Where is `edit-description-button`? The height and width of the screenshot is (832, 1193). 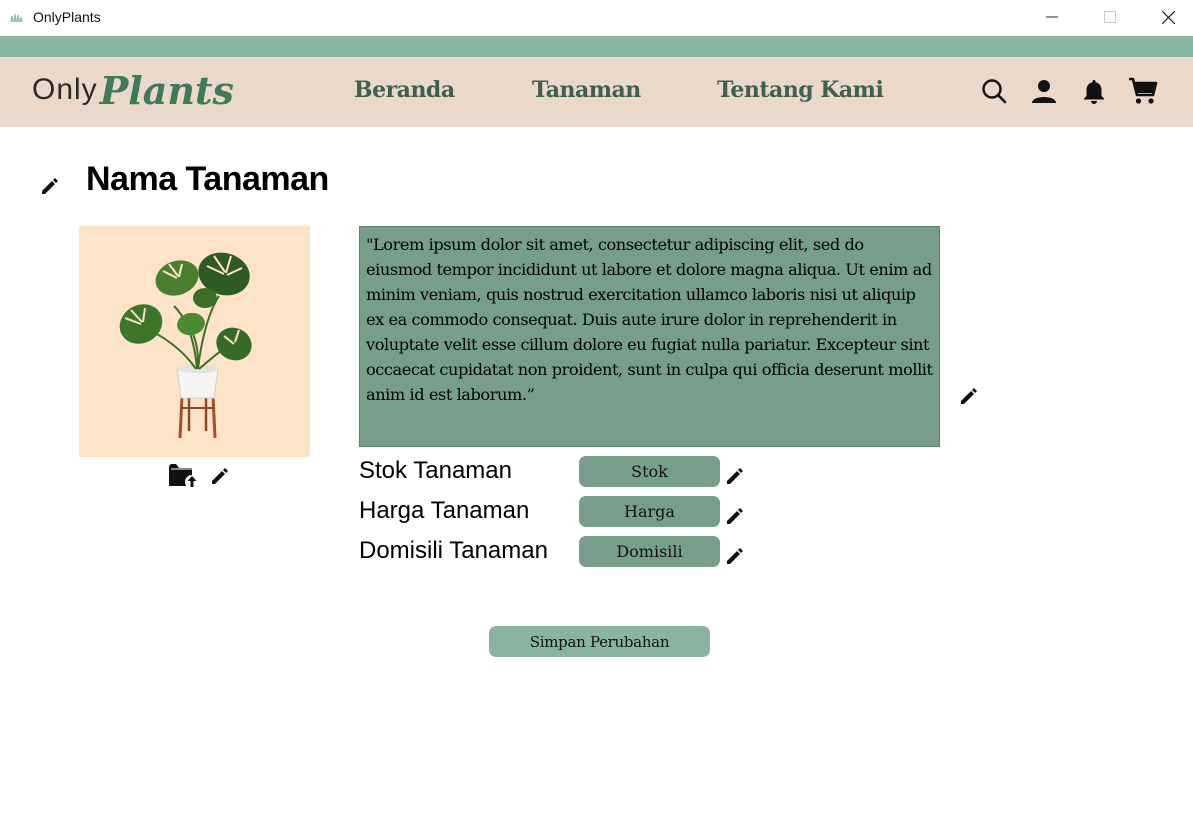
edit-description-button is located at coordinates (969, 396).